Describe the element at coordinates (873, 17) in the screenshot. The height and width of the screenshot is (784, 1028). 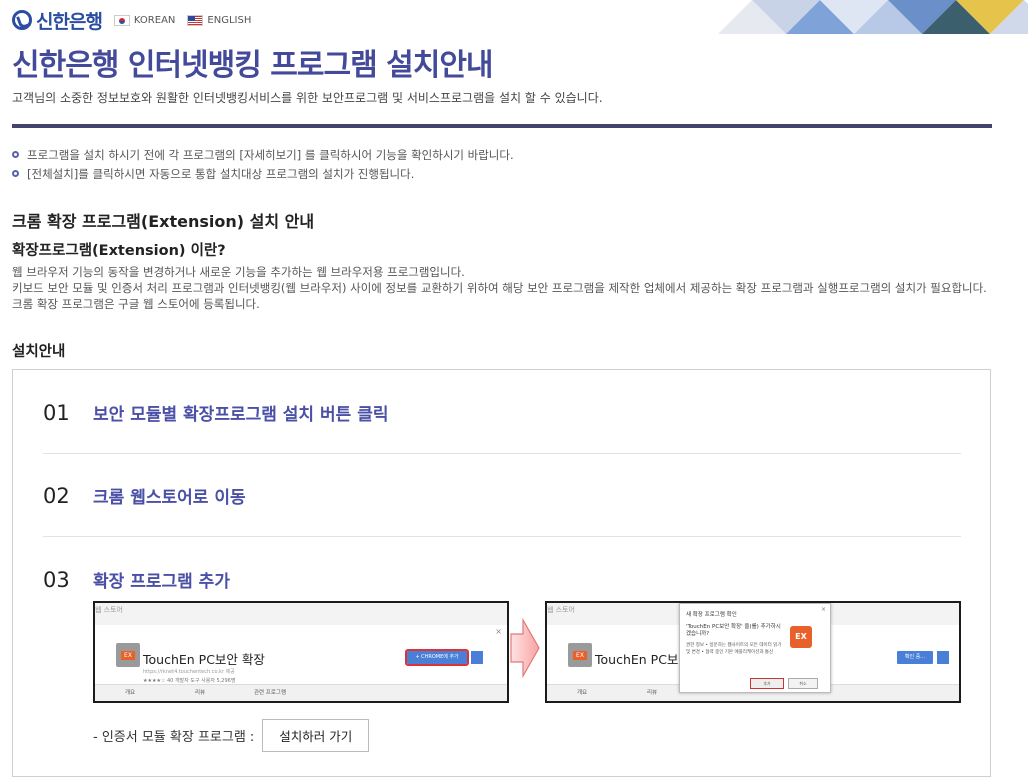
I see `header-decoration` at that location.